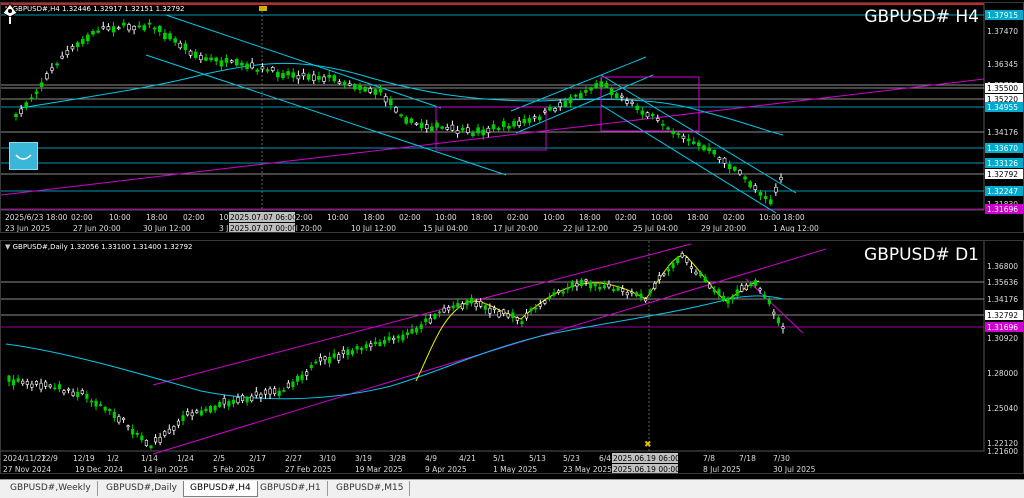 This screenshot has height=498, width=1024. What do you see at coordinates (36, 217) in the screenshot?
I see `h4-time-label: 2025/6/23 18:00` at bounding box center [36, 217].